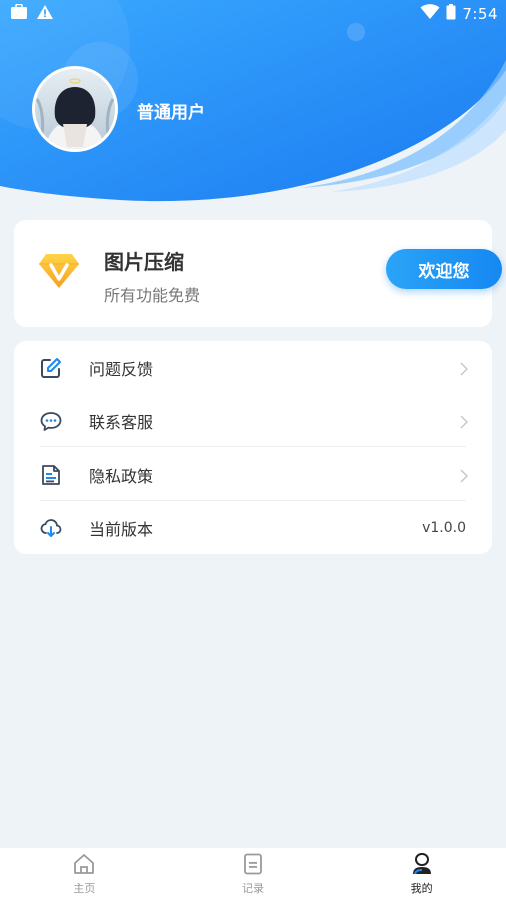  I want to click on briefcase-icon, so click(19, 13).